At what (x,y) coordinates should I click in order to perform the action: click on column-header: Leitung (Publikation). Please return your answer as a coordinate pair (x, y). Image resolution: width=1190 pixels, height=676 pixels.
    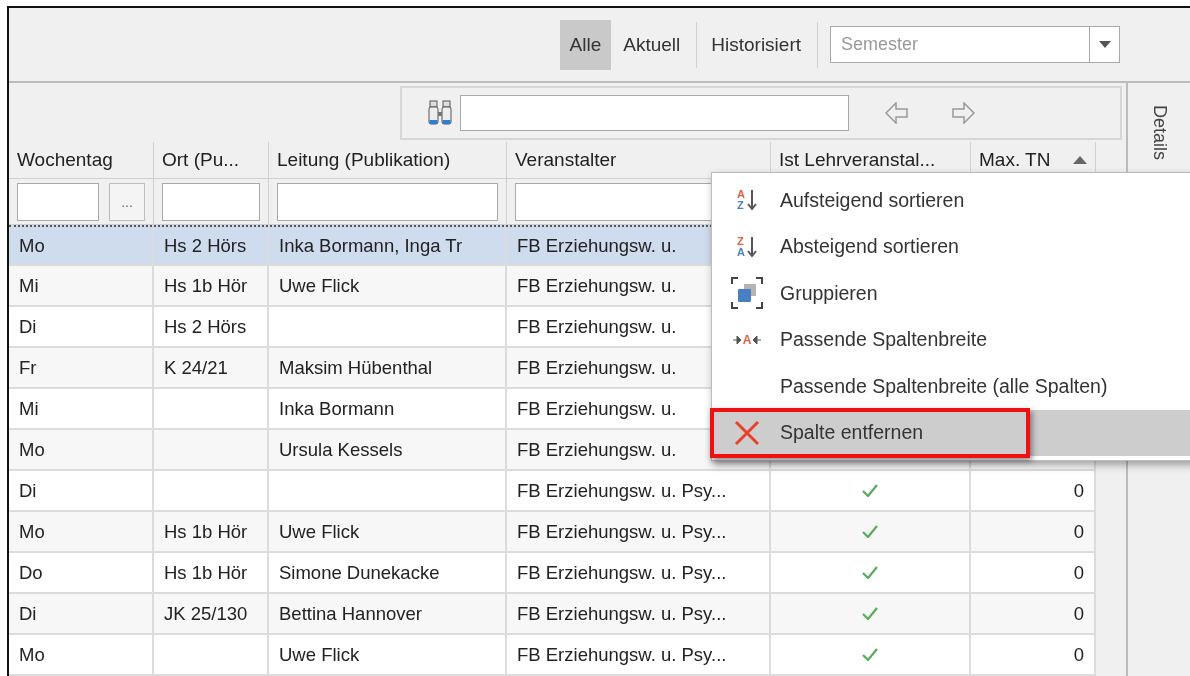
    Looking at the image, I should click on (388, 160).